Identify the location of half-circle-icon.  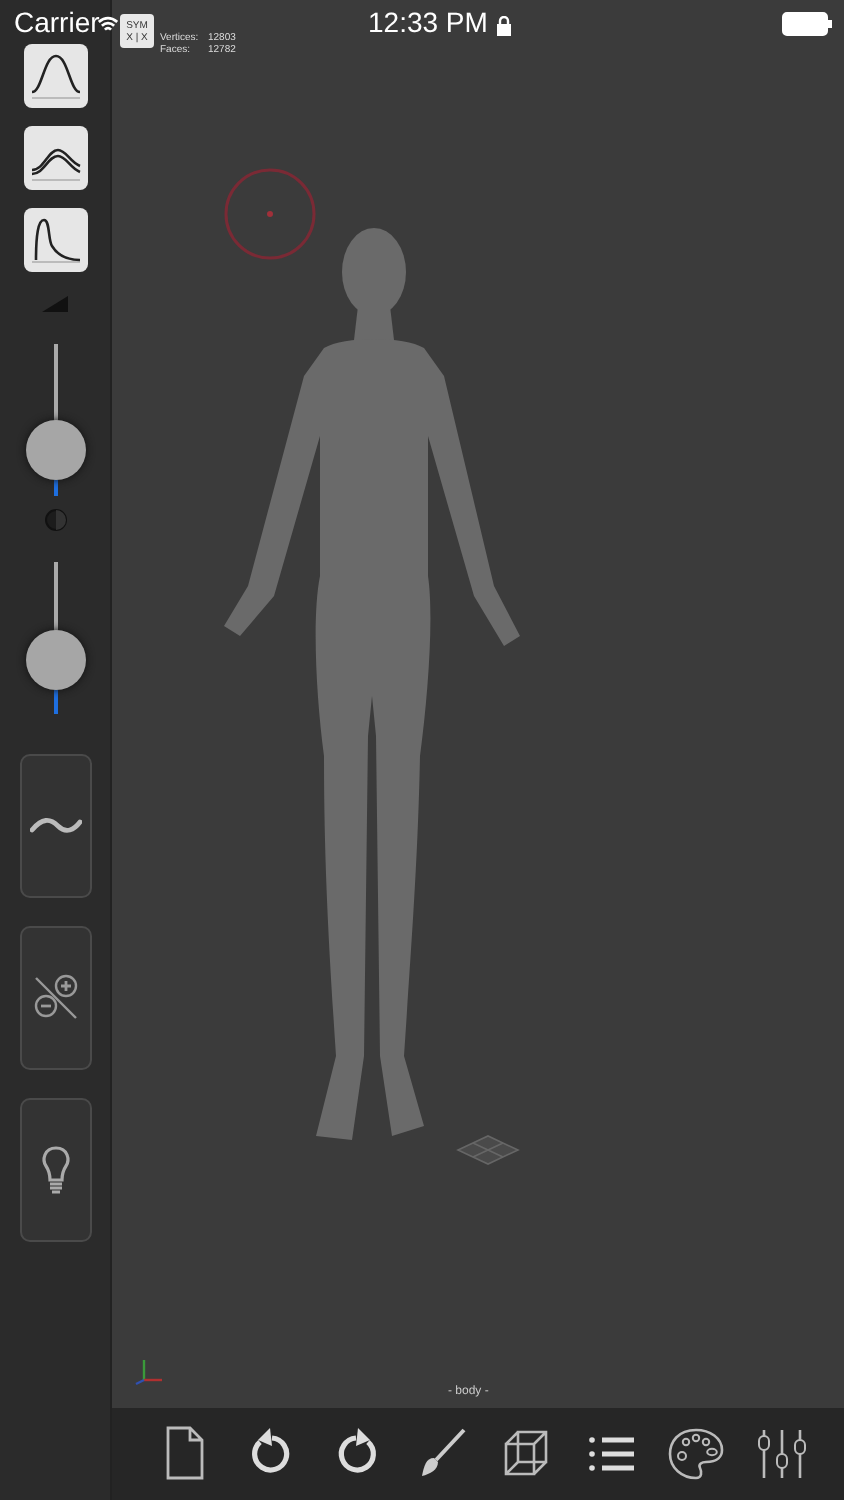
(55, 520).